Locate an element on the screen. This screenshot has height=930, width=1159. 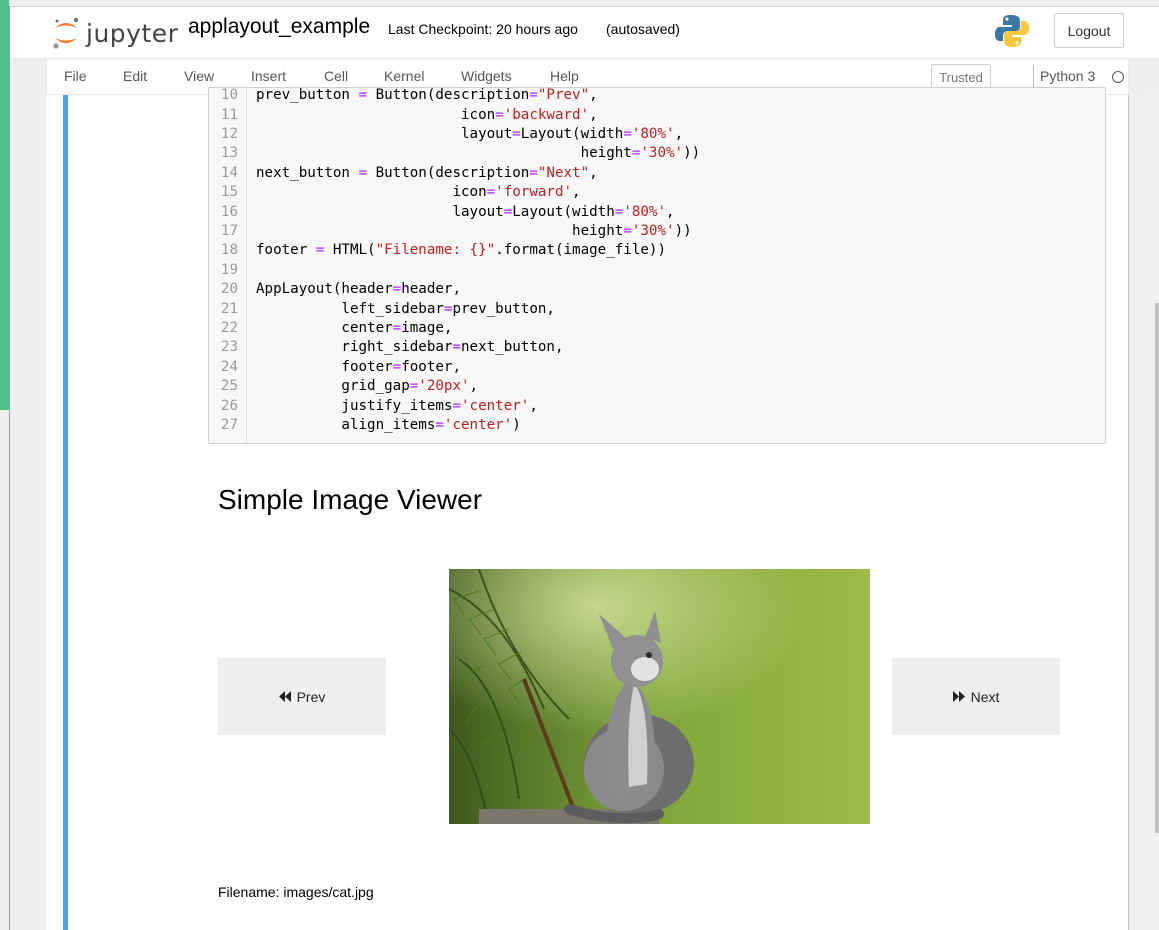
kernel-divider is located at coordinates (1033, 77).